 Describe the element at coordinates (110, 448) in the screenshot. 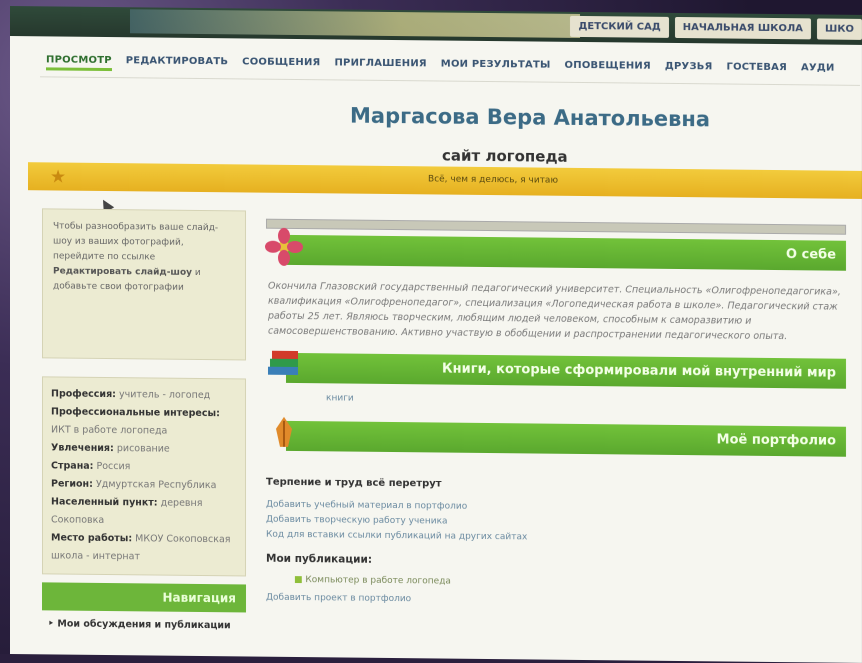

I see `profile-row: Увлечения: рисование` at that location.